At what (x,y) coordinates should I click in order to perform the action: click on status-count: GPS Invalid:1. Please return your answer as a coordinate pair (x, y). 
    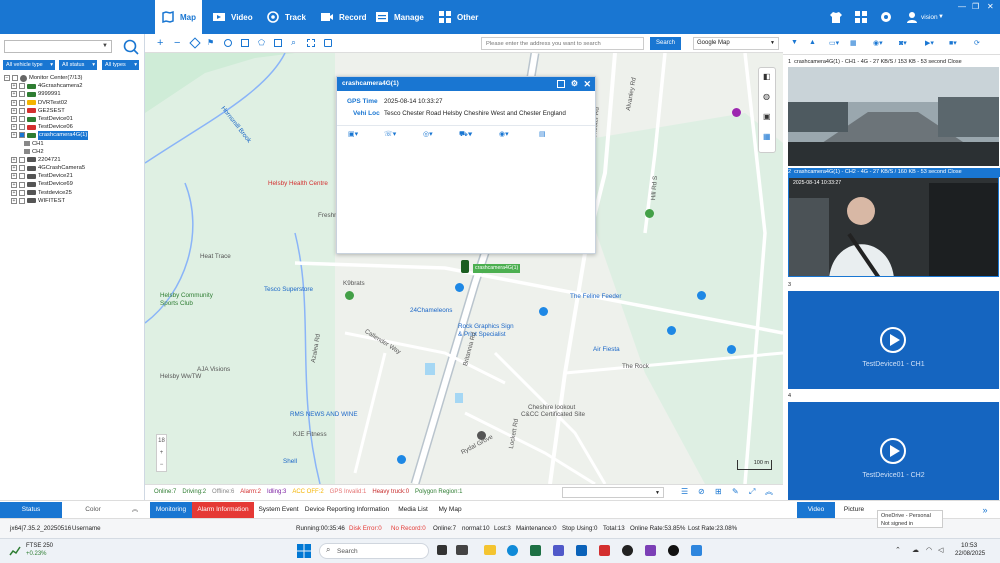
    Looking at the image, I should click on (348, 492).